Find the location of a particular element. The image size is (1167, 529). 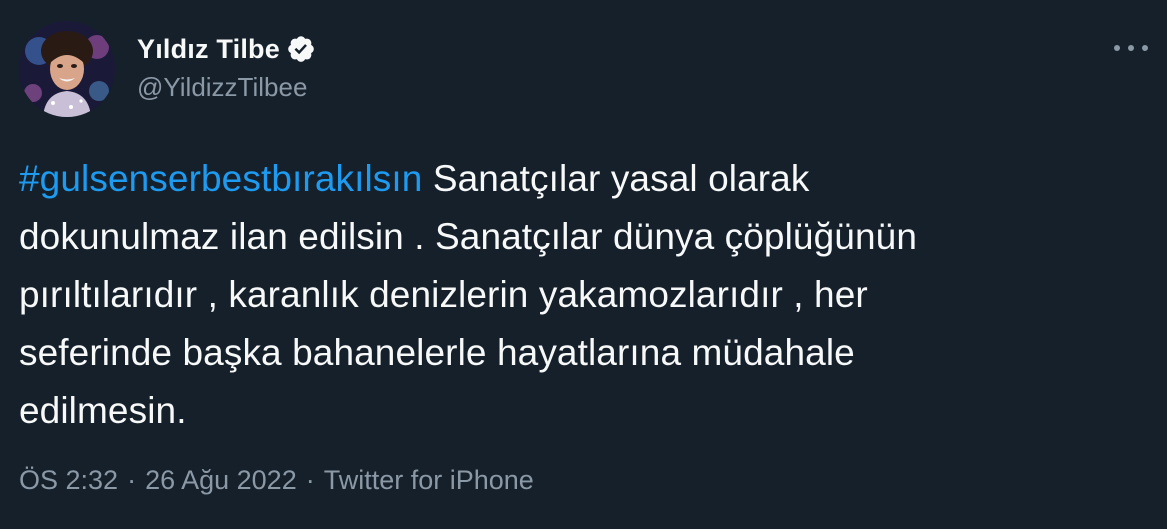

hashtag-link: #gulsenserbestbırakılsın is located at coordinates (220, 178).